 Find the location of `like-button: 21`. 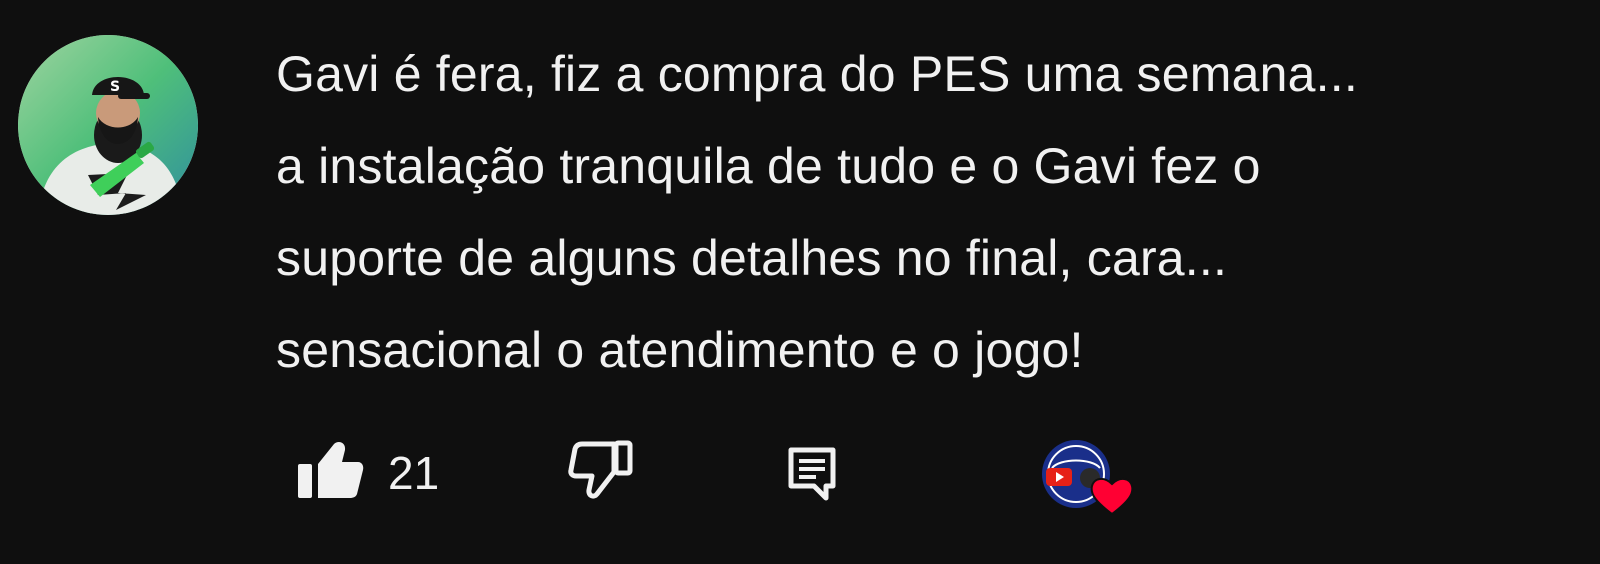

like-button: 21 is located at coordinates (368, 472).